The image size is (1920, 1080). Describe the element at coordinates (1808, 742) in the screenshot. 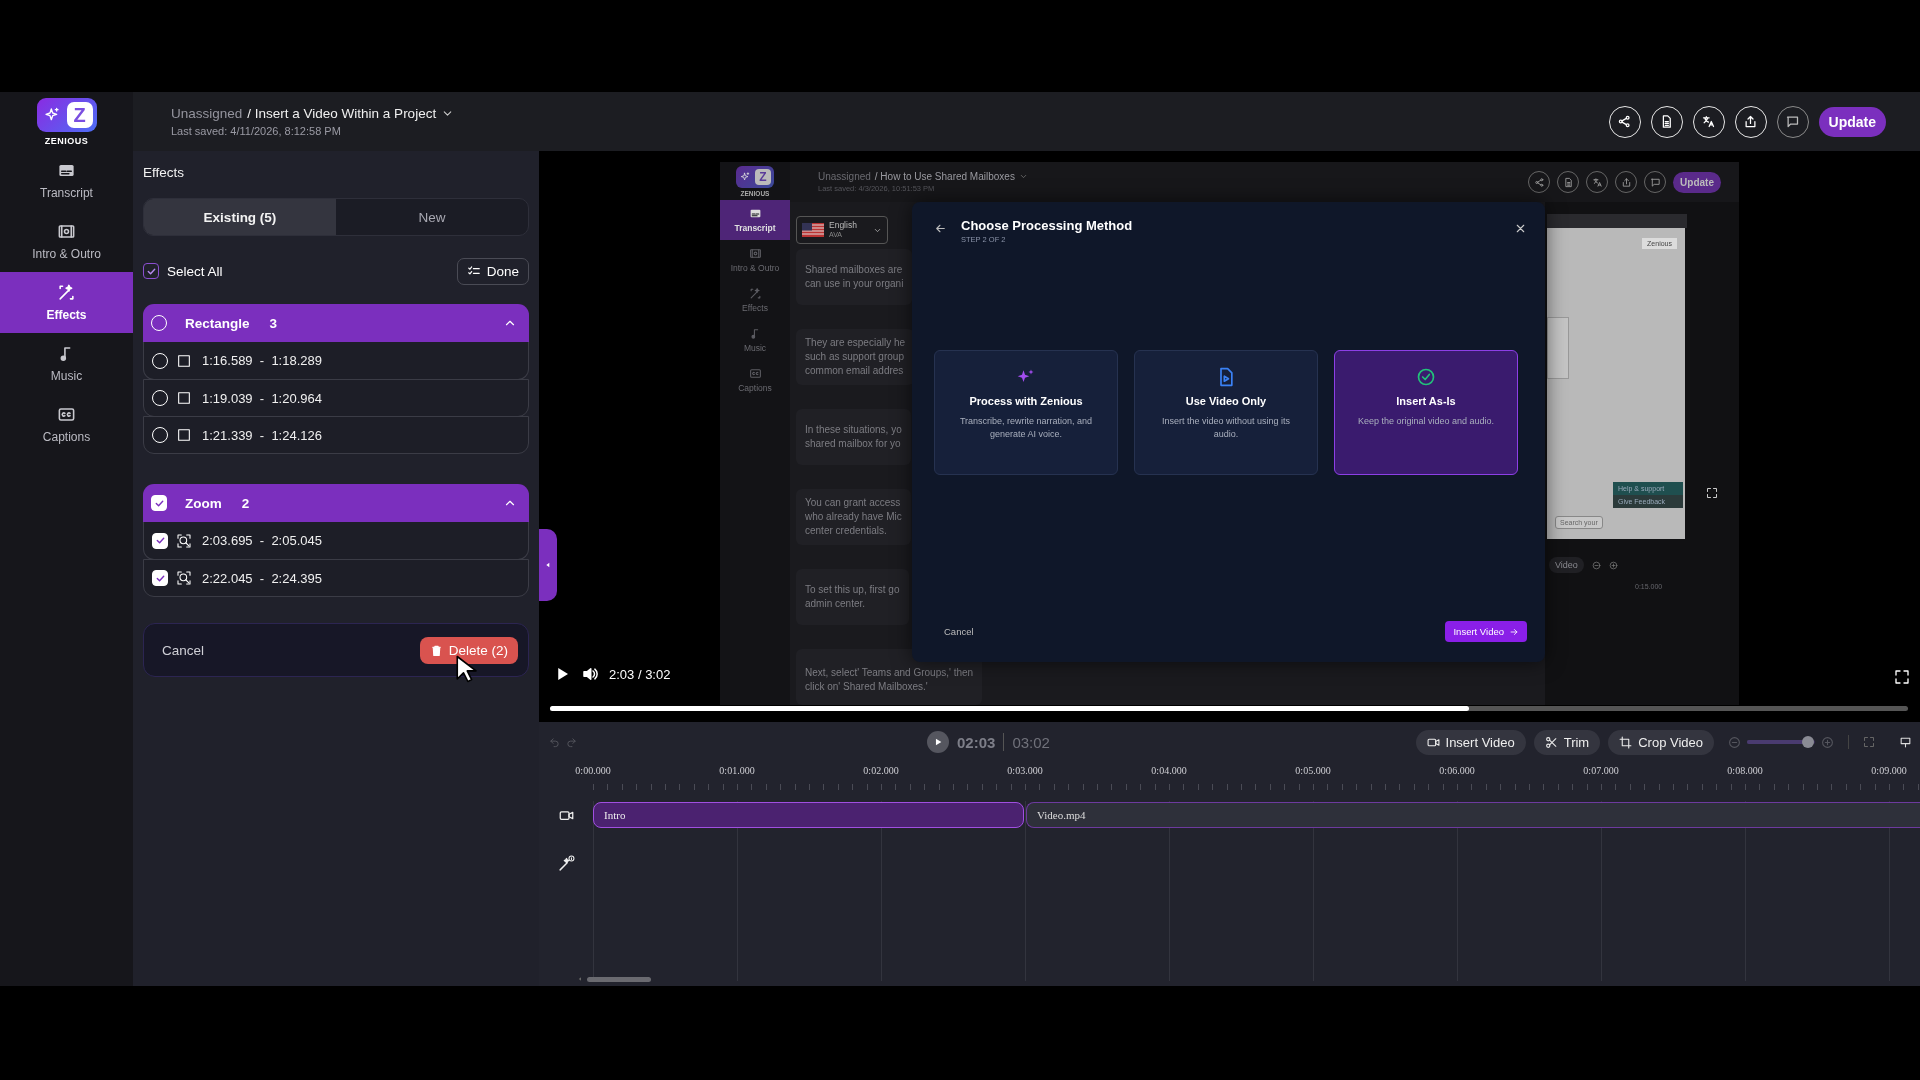

I see `slider-thumb` at that location.